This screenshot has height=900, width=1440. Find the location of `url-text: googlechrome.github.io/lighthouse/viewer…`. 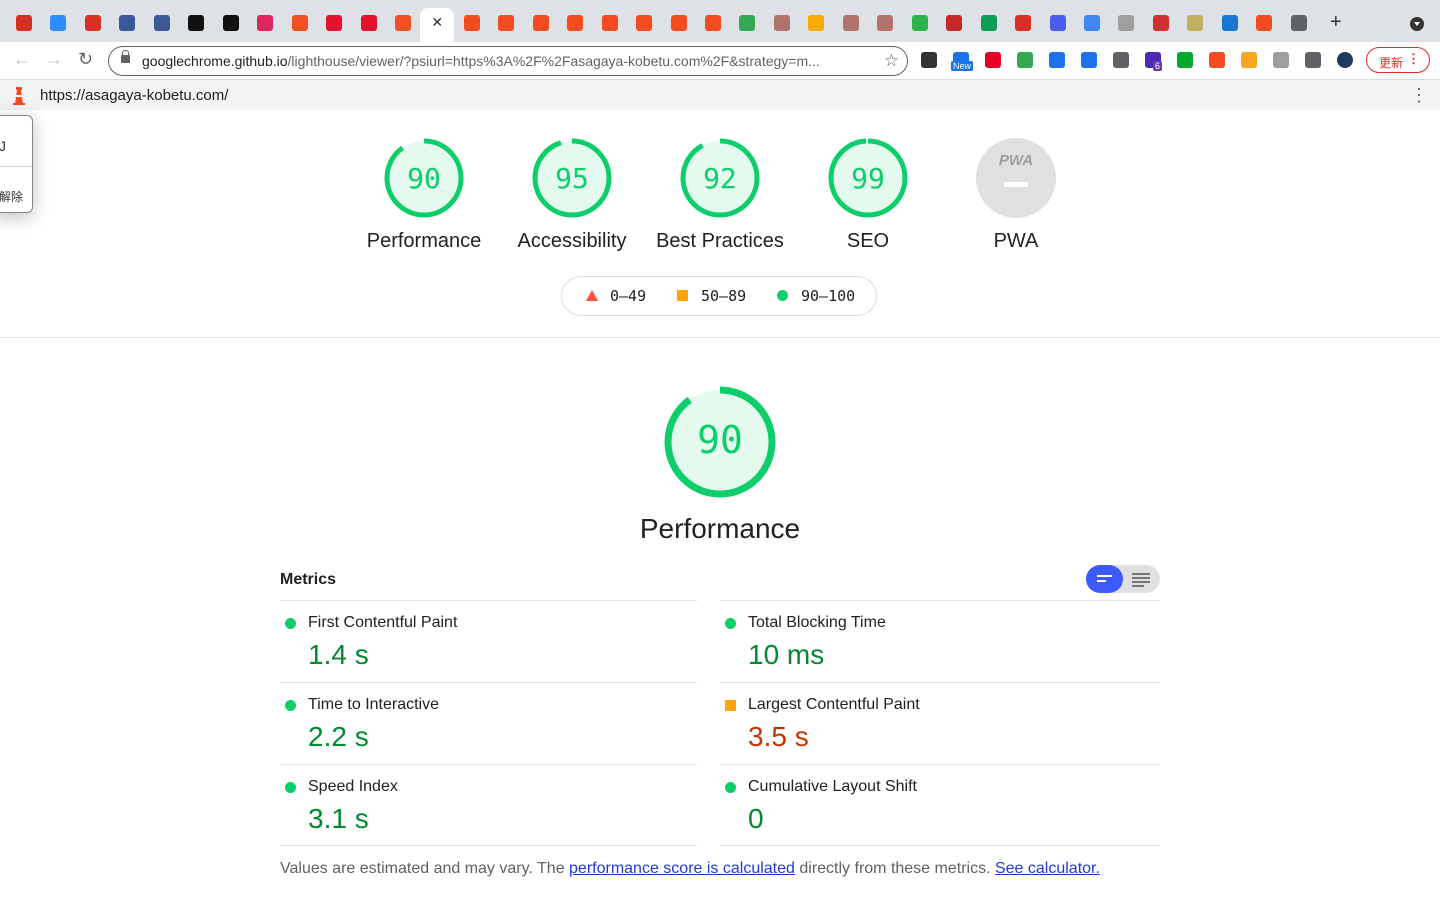

url-text: googlechrome.github.io/lighthouse/viewer… is located at coordinates (481, 61).